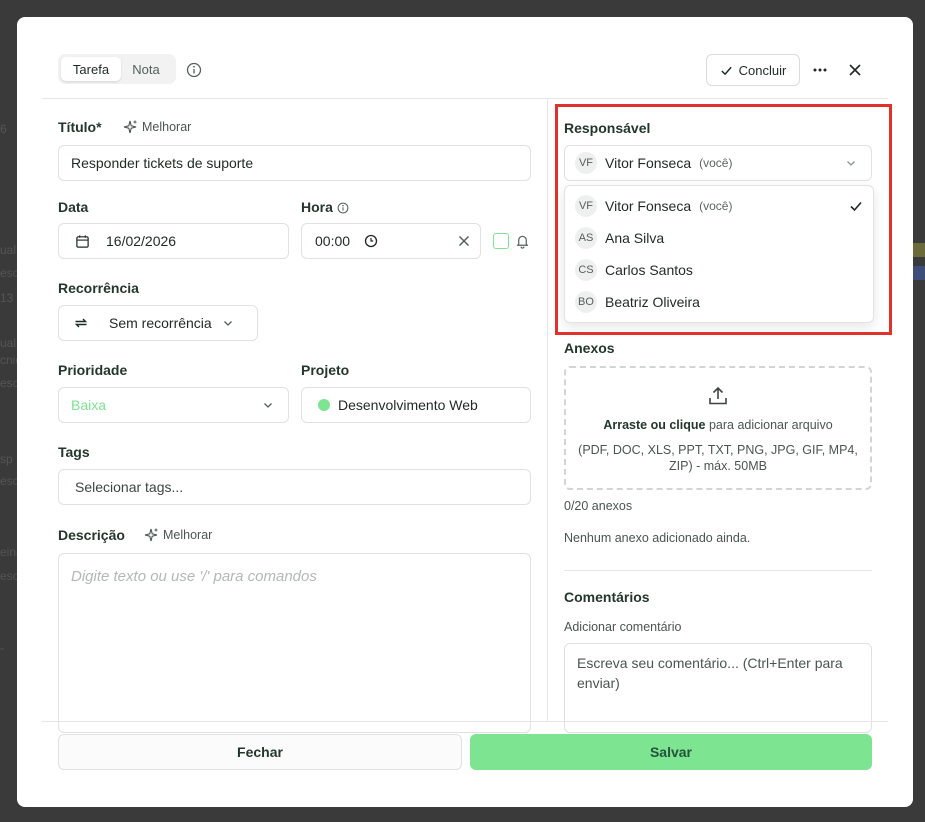 This screenshot has width=925, height=822. What do you see at coordinates (464, 241) in the screenshot?
I see `clear-time-icon` at bounding box center [464, 241].